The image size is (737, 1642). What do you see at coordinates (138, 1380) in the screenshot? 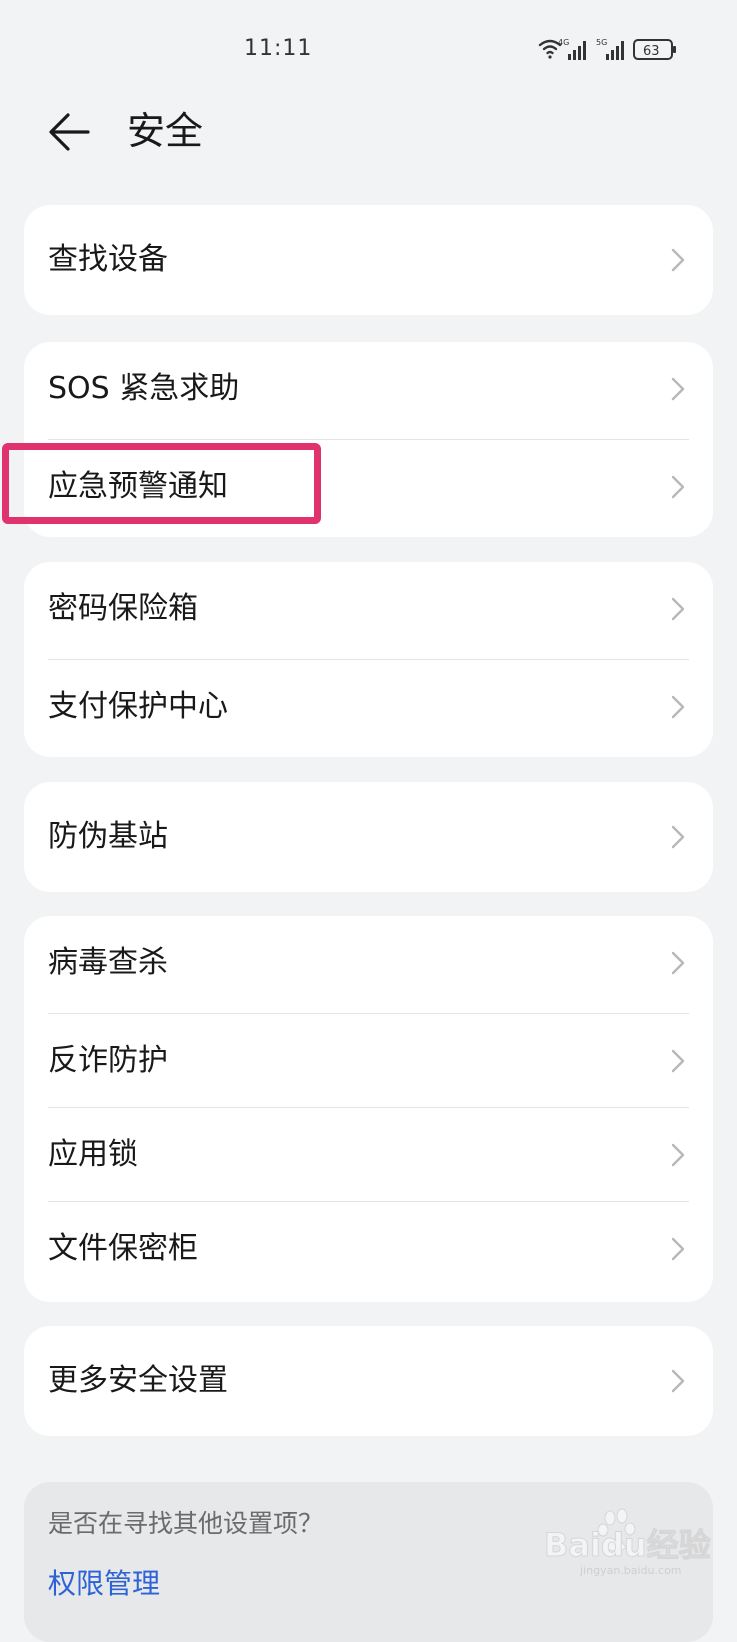
I see `row-label: 更多安全设置` at bounding box center [138, 1380].